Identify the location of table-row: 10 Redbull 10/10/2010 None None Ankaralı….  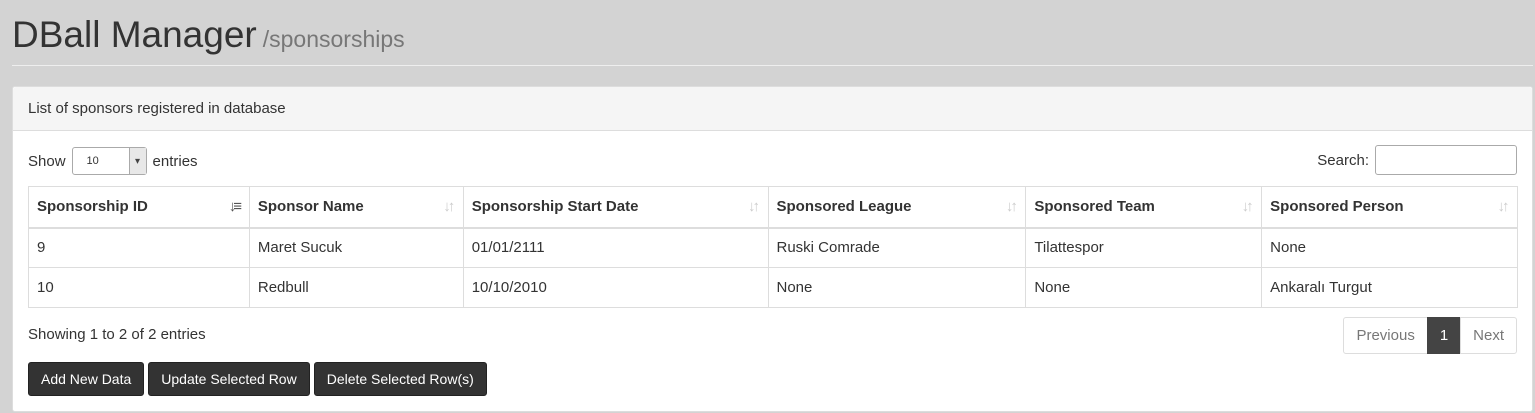
(773, 287).